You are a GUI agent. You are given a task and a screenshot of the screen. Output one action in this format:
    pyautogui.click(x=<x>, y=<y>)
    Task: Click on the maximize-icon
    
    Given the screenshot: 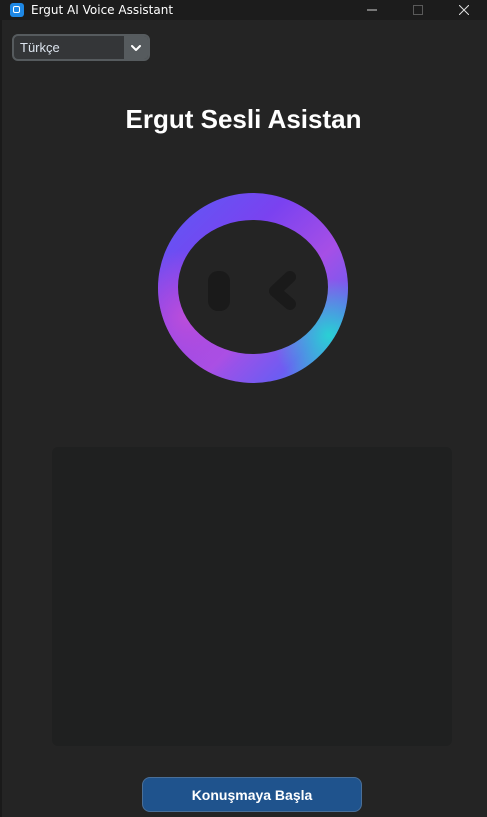 What is the action you would take?
    pyautogui.click(x=418, y=10)
    